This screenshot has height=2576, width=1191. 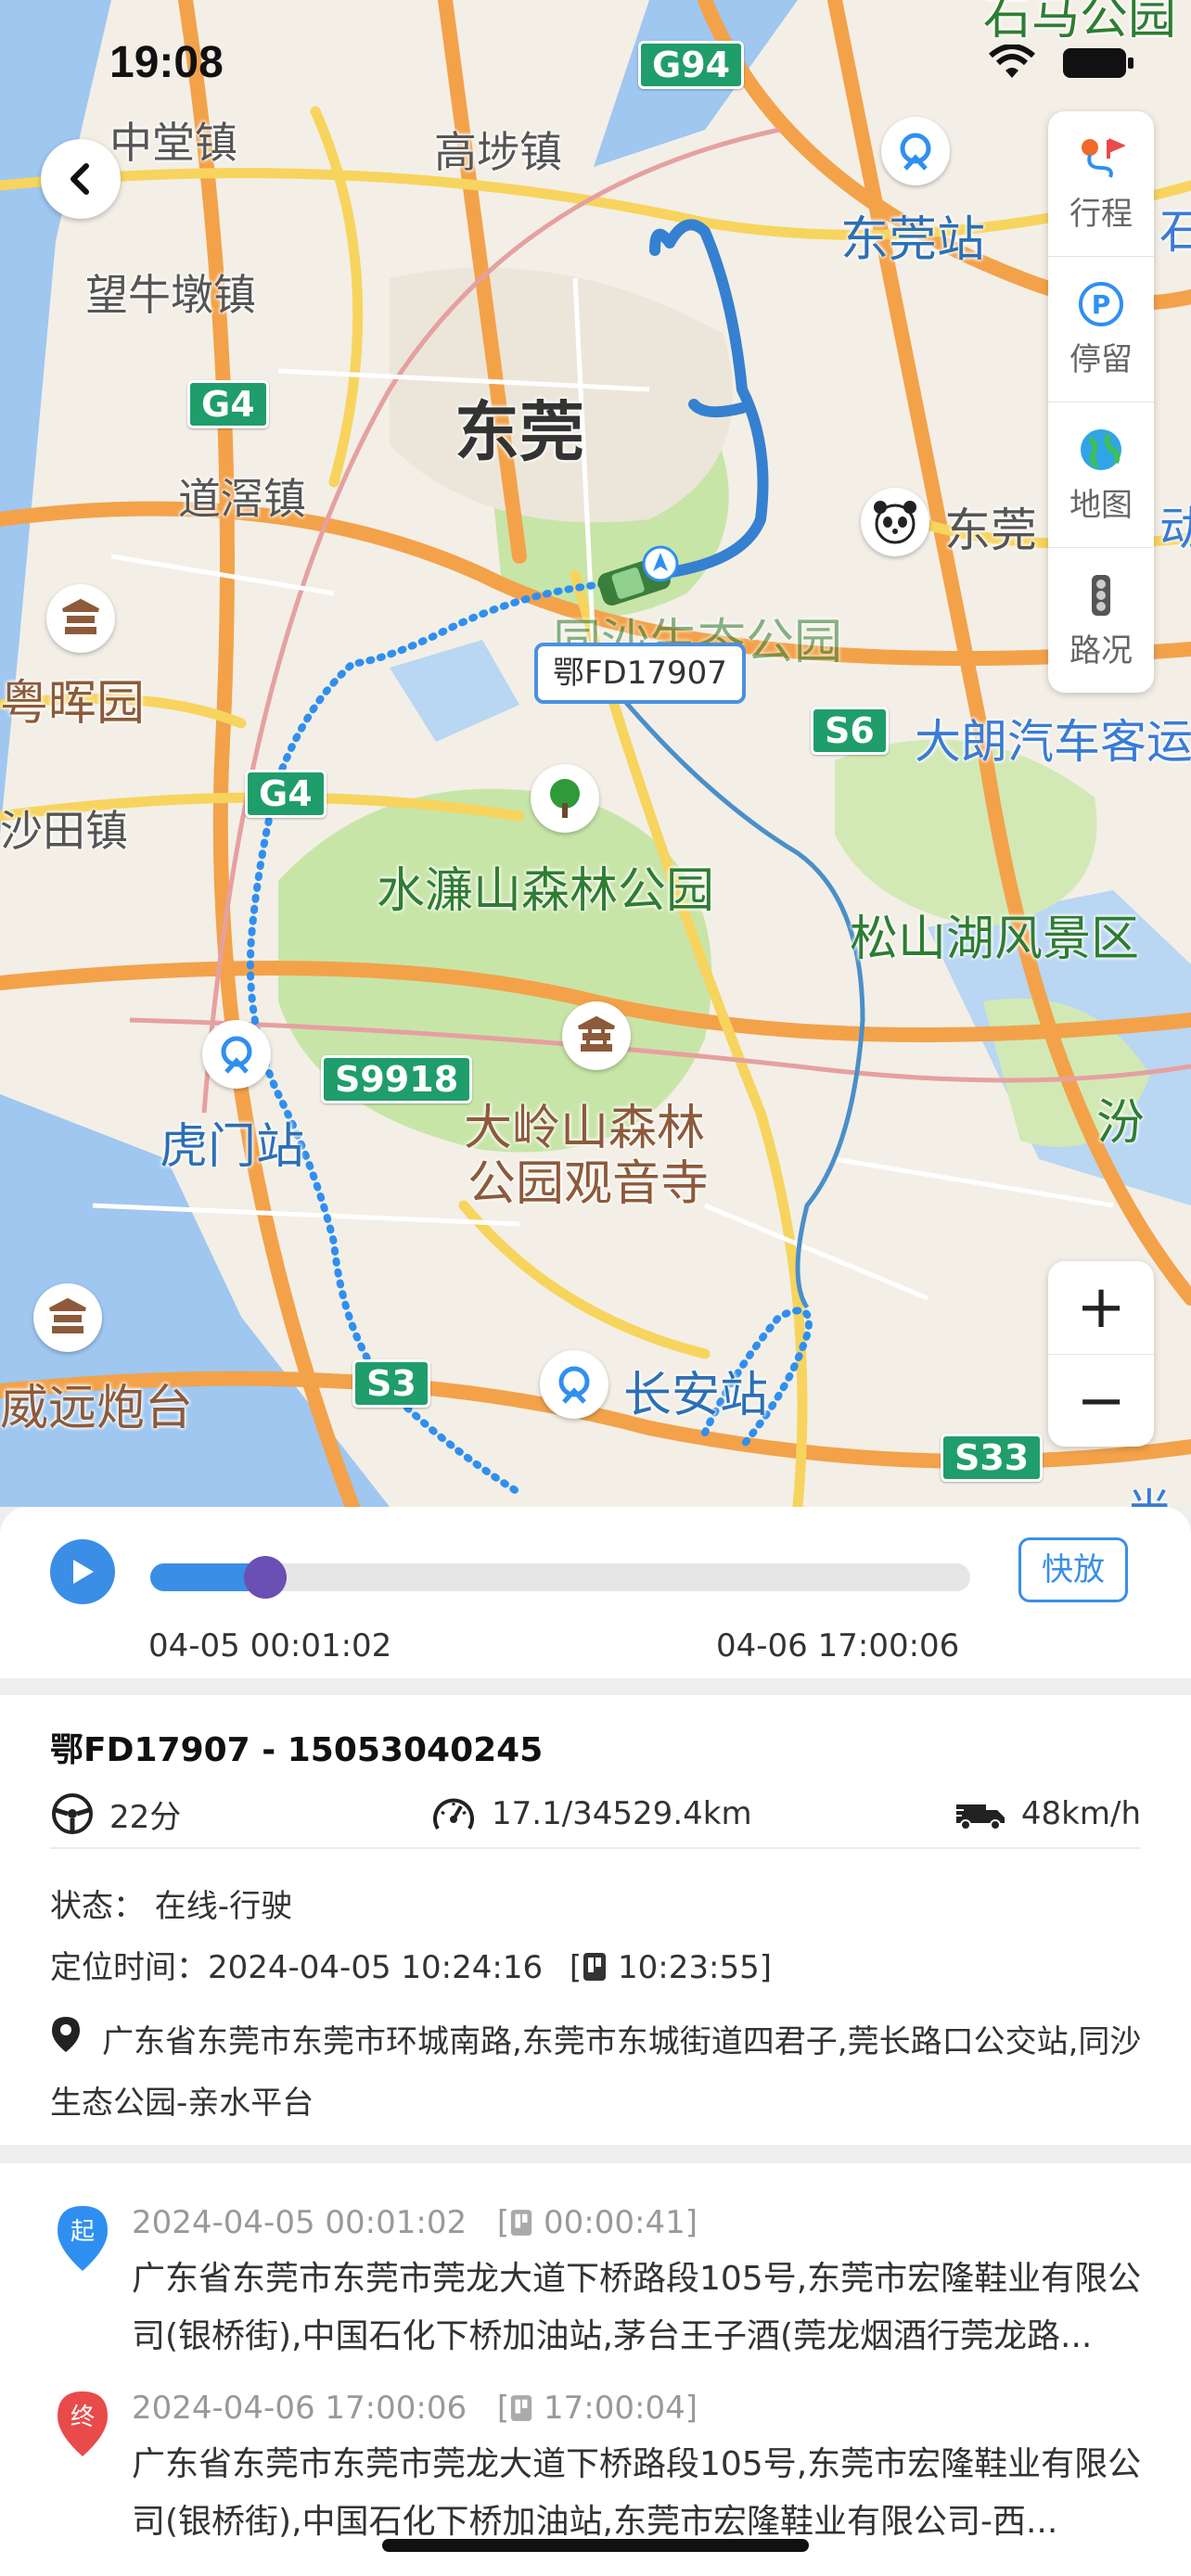 I want to click on end-marker-icon: 终, so click(x=82, y=2426).